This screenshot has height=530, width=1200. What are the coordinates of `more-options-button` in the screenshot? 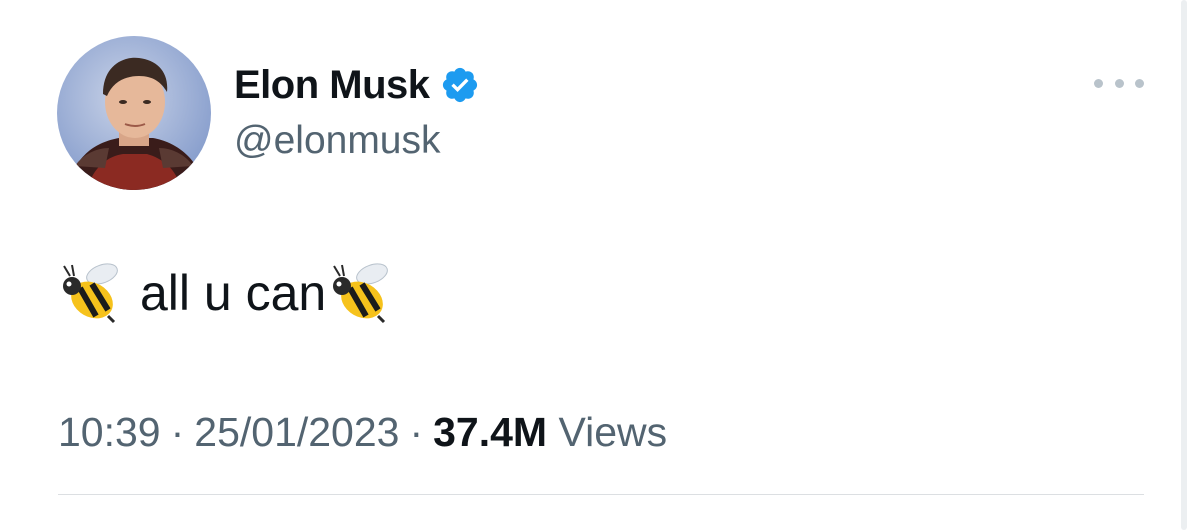 It's located at (1119, 83).